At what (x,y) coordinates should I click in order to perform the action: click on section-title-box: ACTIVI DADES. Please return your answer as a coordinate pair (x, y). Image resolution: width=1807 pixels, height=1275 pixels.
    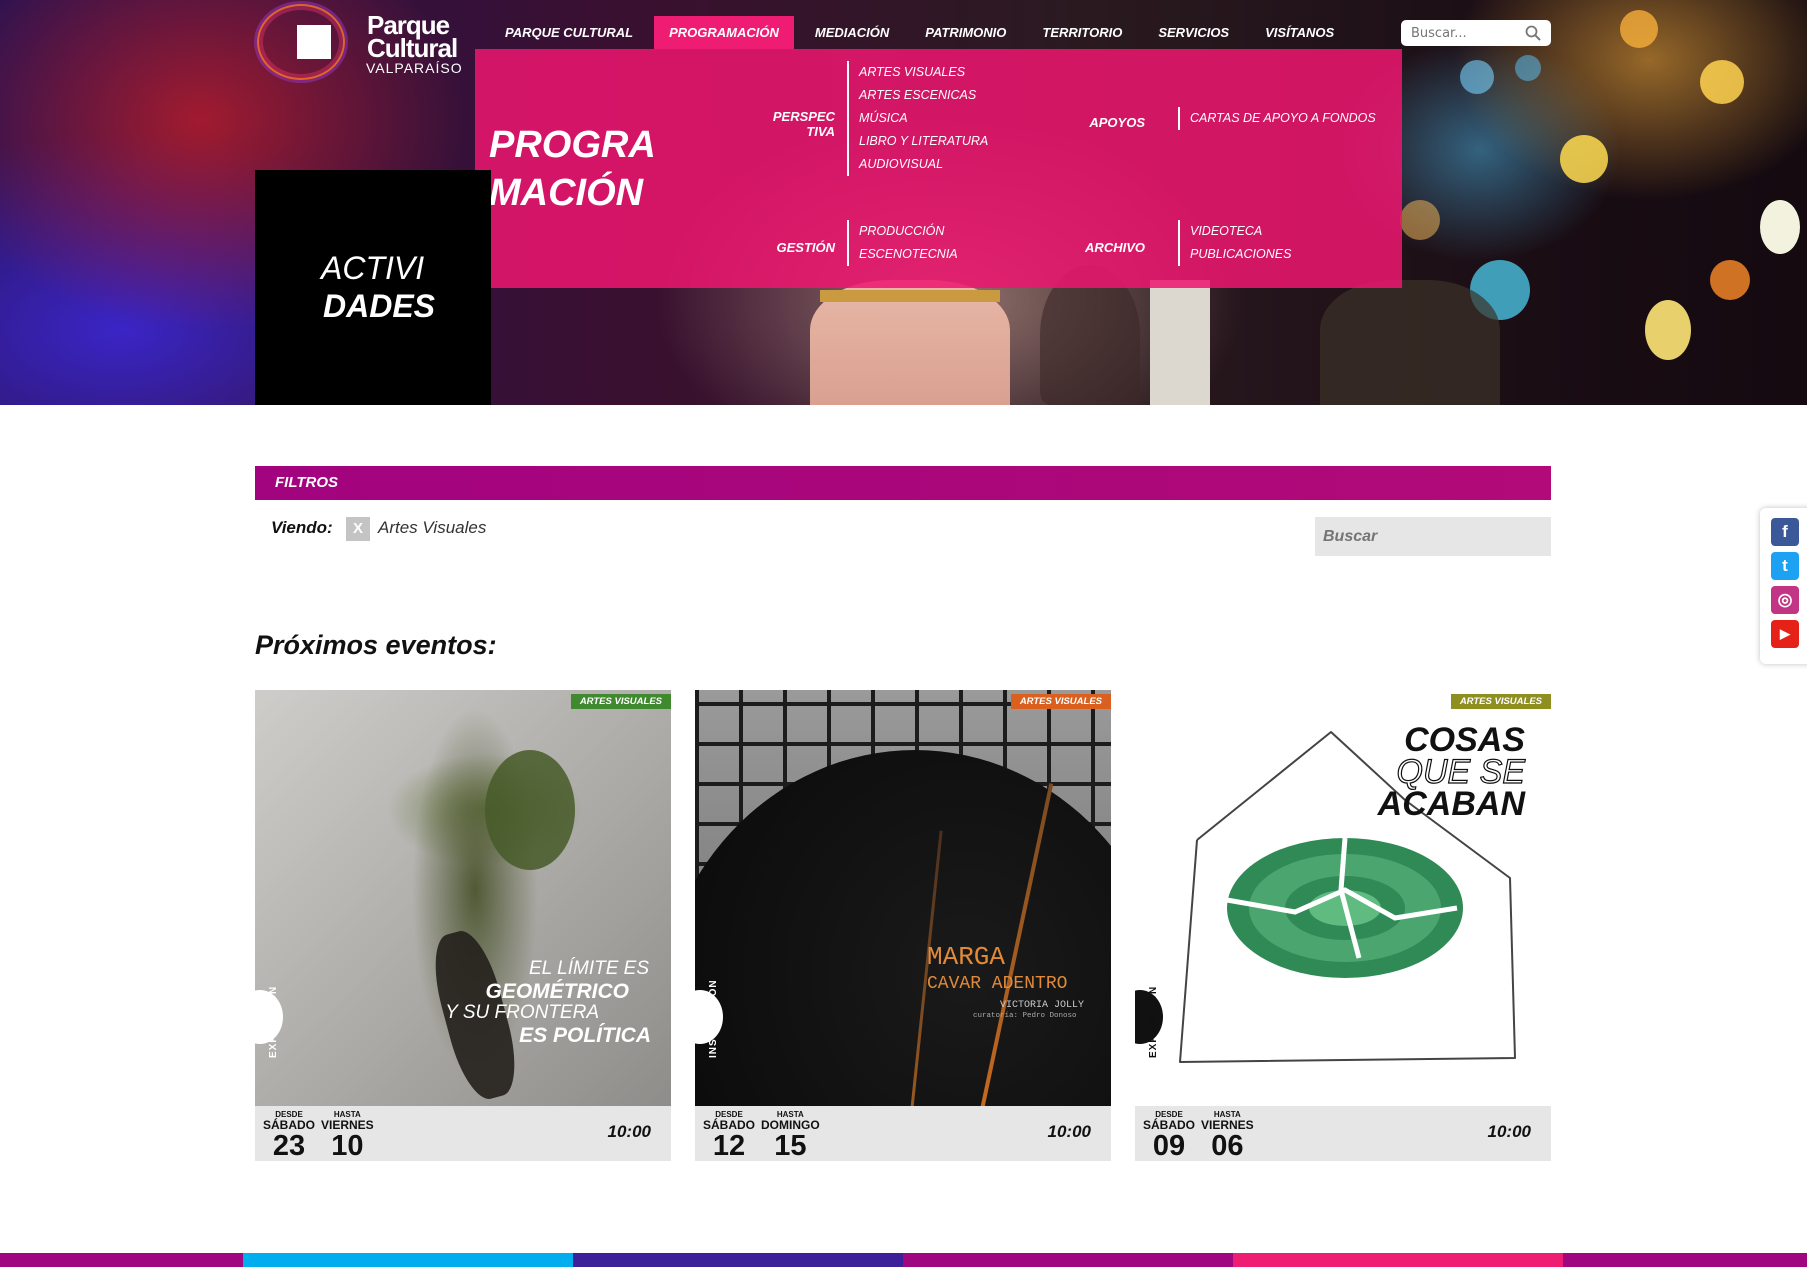
    Looking at the image, I should click on (373, 287).